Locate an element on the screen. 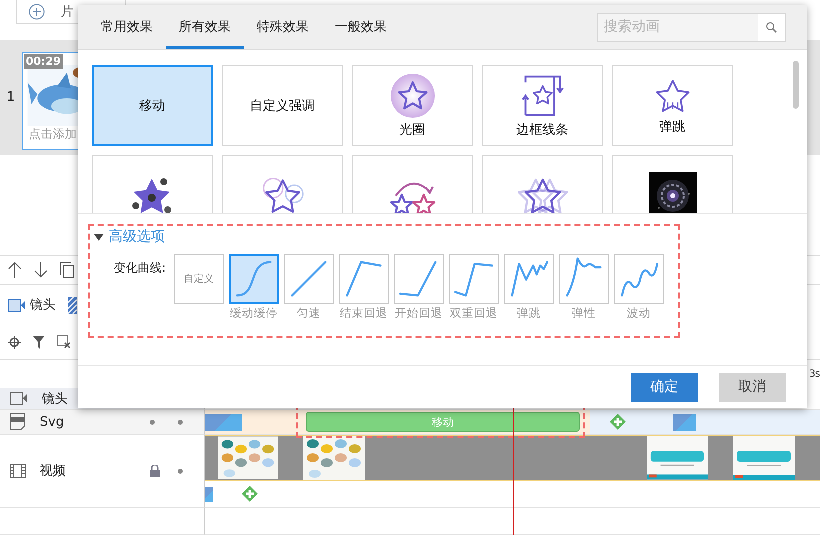  filter-icon is located at coordinates (39, 342).